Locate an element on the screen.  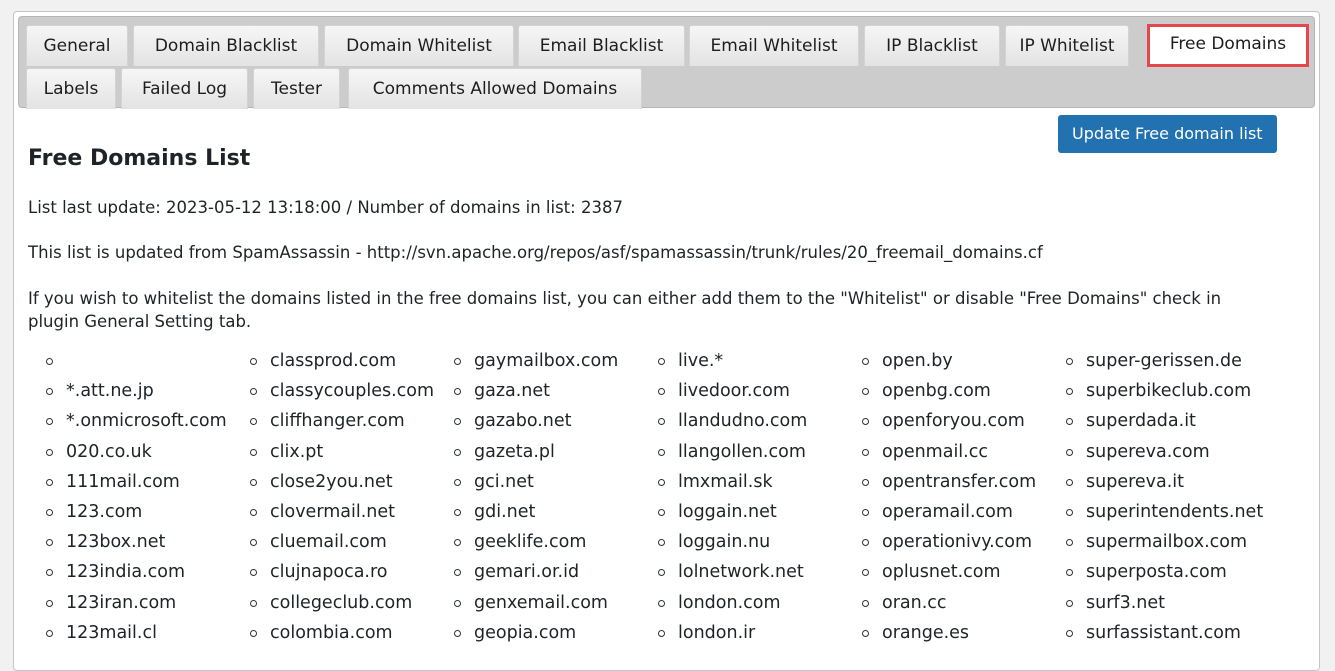
domain-name: super-gerissen.de is located at coordinates (1164, 361).